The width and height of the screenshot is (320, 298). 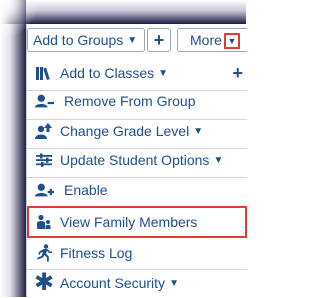 I want to click on toolbar-row: Add to Groups ▼ + More ▼, so click(x=137, y=41).